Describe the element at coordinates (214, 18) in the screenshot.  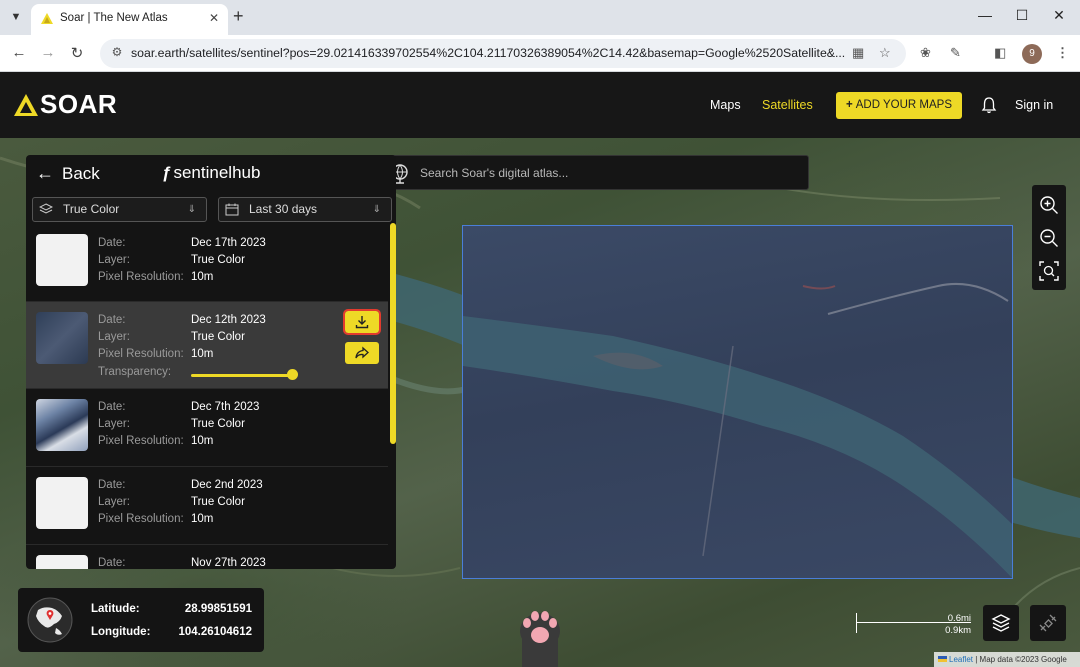
I see `tab-close-icon: ✕` at that location.